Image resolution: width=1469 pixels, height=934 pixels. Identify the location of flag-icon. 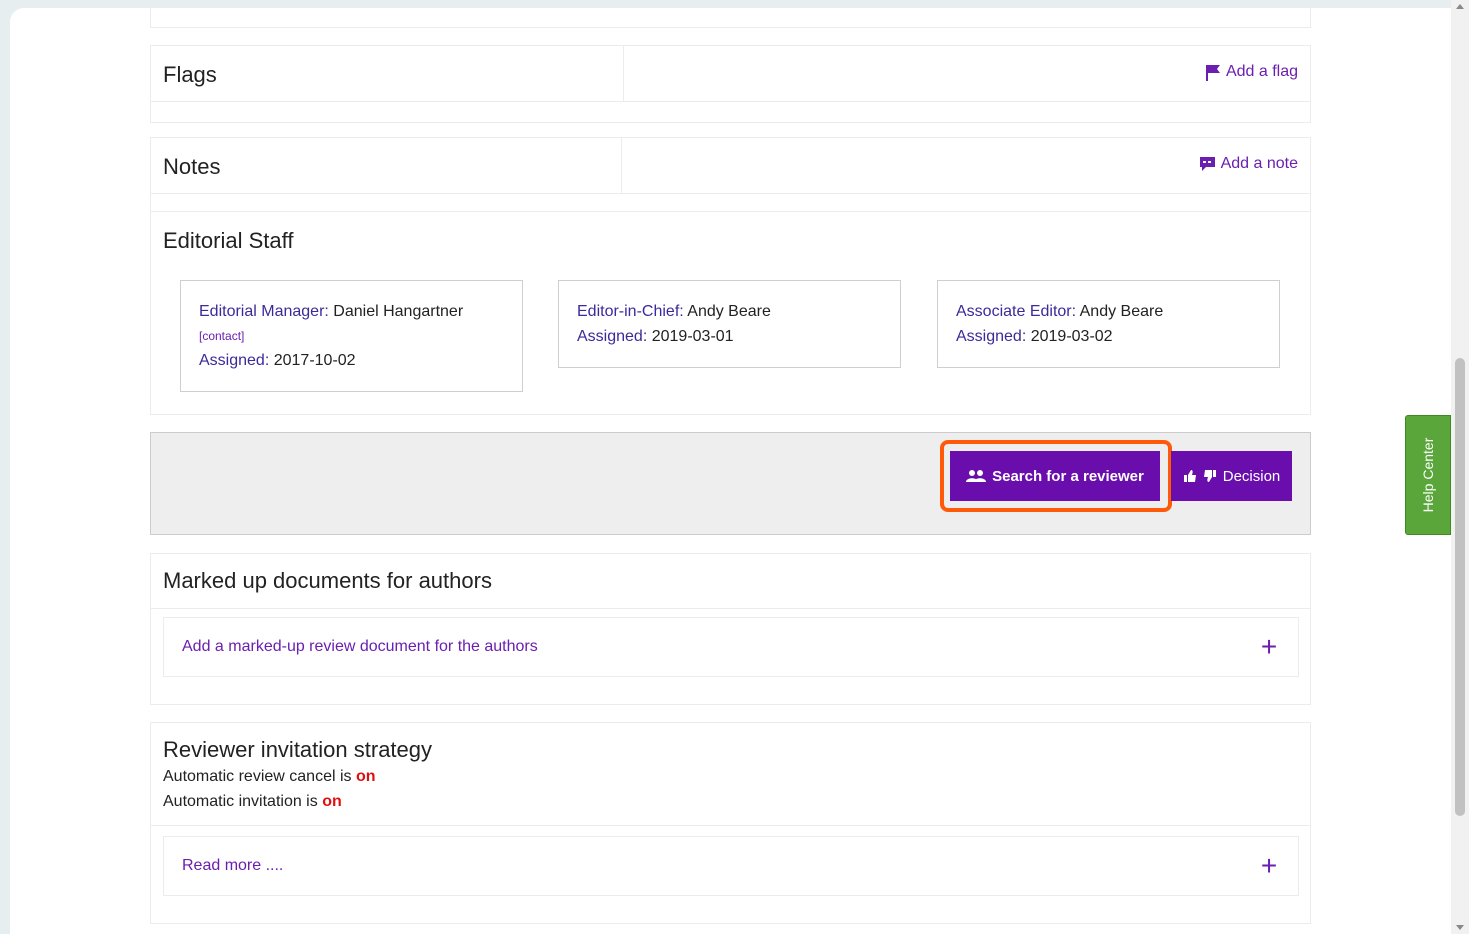
(1212, 72).